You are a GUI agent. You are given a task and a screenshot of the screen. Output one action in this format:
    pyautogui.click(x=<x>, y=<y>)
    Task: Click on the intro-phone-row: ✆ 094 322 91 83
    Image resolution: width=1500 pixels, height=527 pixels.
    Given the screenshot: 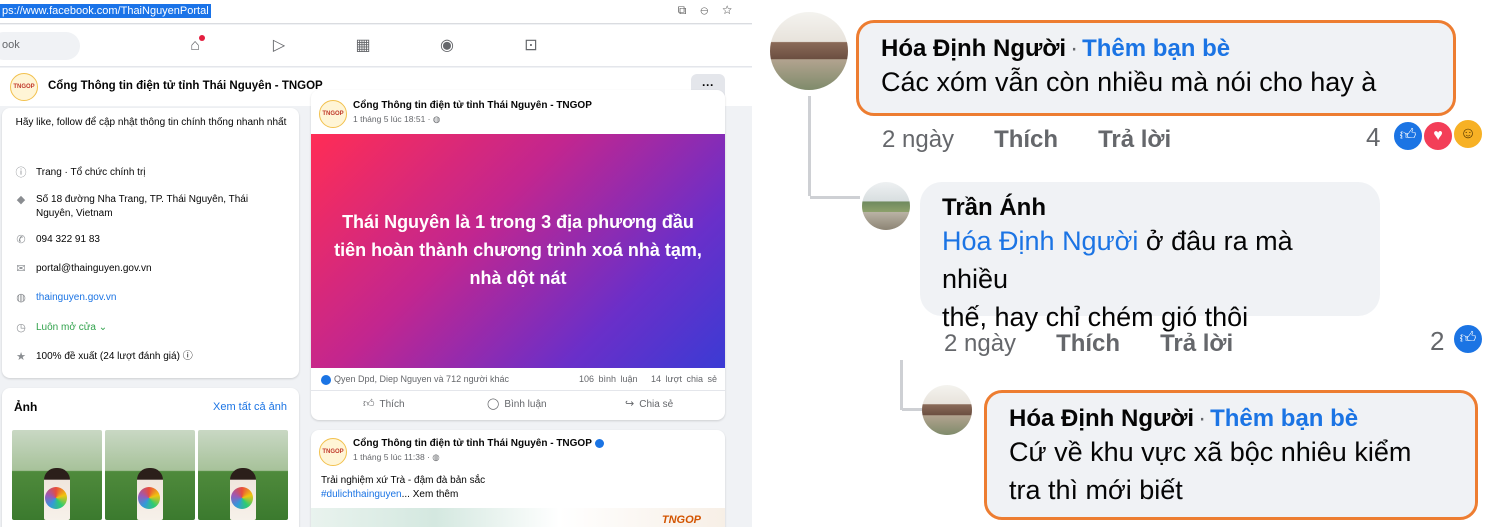 What is the action you would take?
    pyautogui.click(x=145, y=240)
    